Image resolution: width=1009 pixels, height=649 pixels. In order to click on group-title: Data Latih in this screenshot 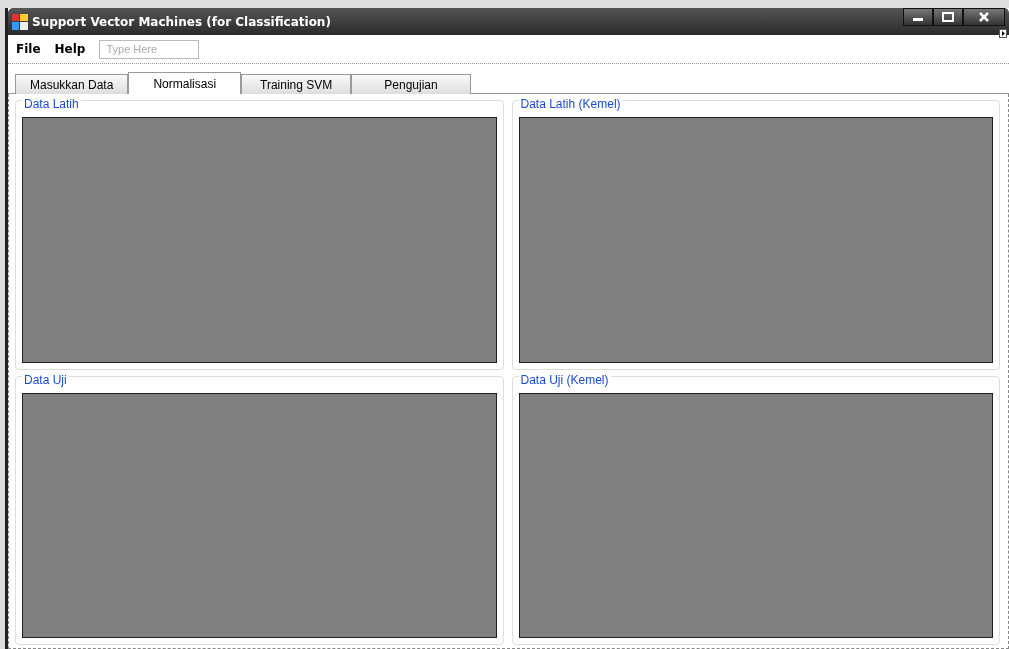, I will do `click(51, 104)`.